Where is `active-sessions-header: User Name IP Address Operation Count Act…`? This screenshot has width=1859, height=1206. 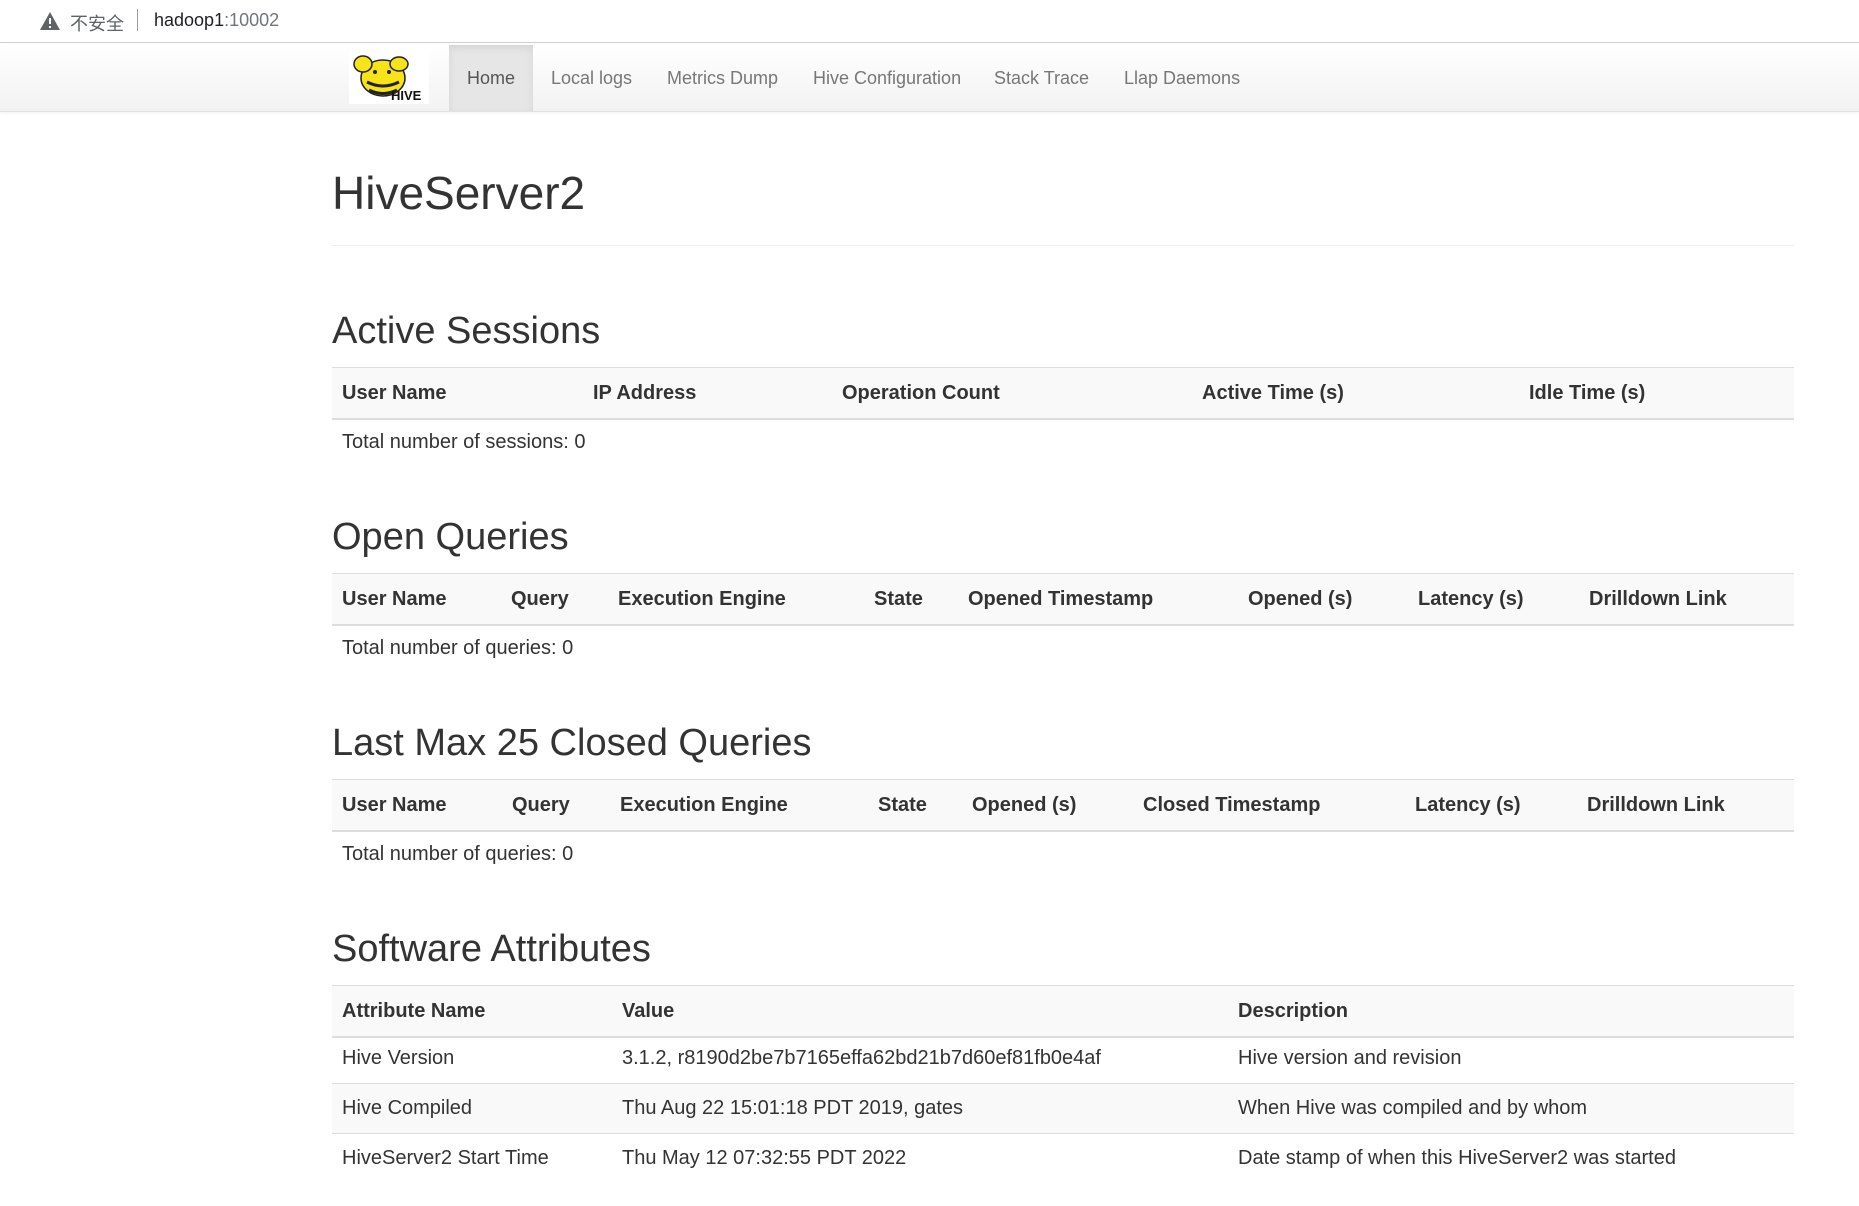
active-sessions-header: User Name IP Address Operation Count Act… is located at coordinates (1063, 393).